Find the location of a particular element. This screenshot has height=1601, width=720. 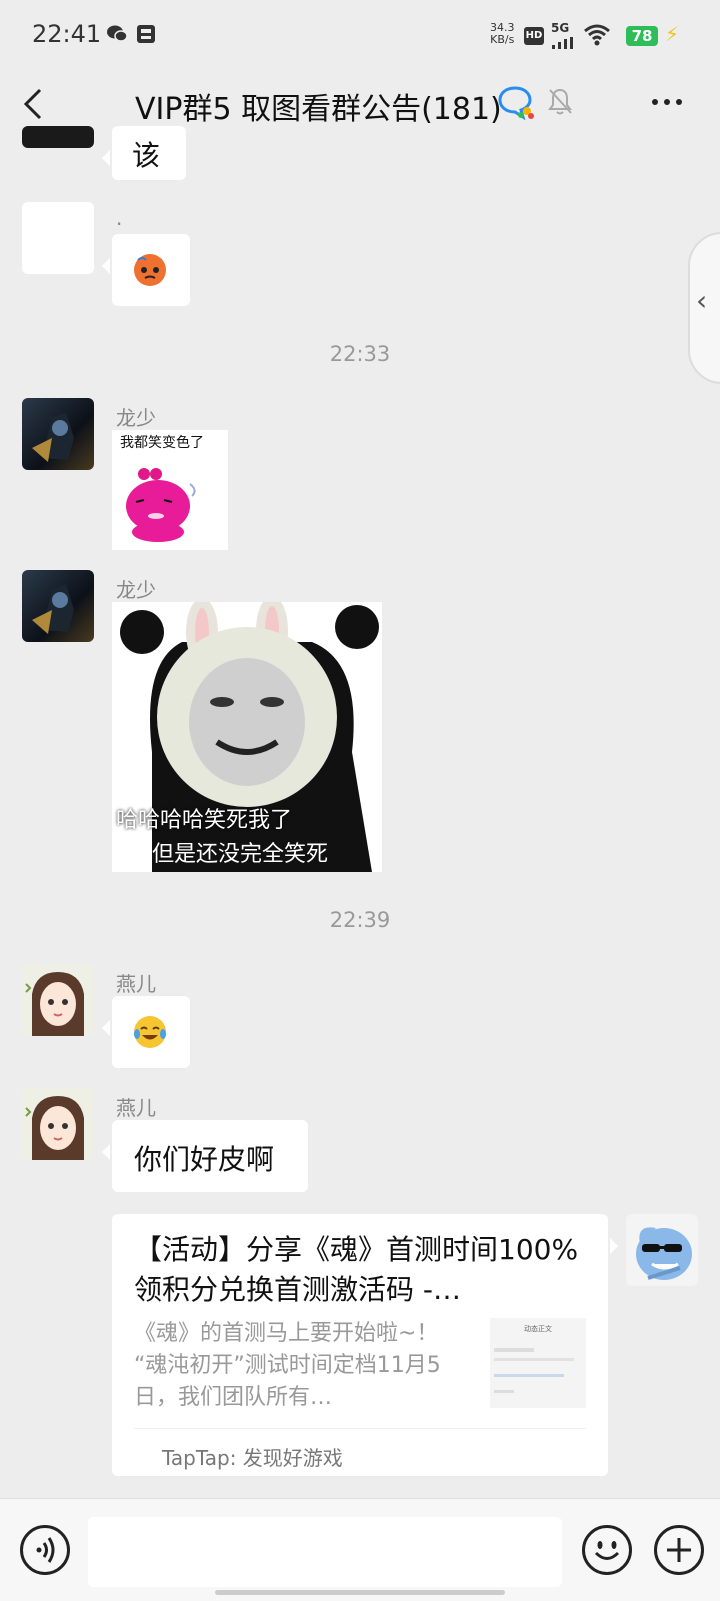

mute-bell-icon is located at coordinates (560, 103).